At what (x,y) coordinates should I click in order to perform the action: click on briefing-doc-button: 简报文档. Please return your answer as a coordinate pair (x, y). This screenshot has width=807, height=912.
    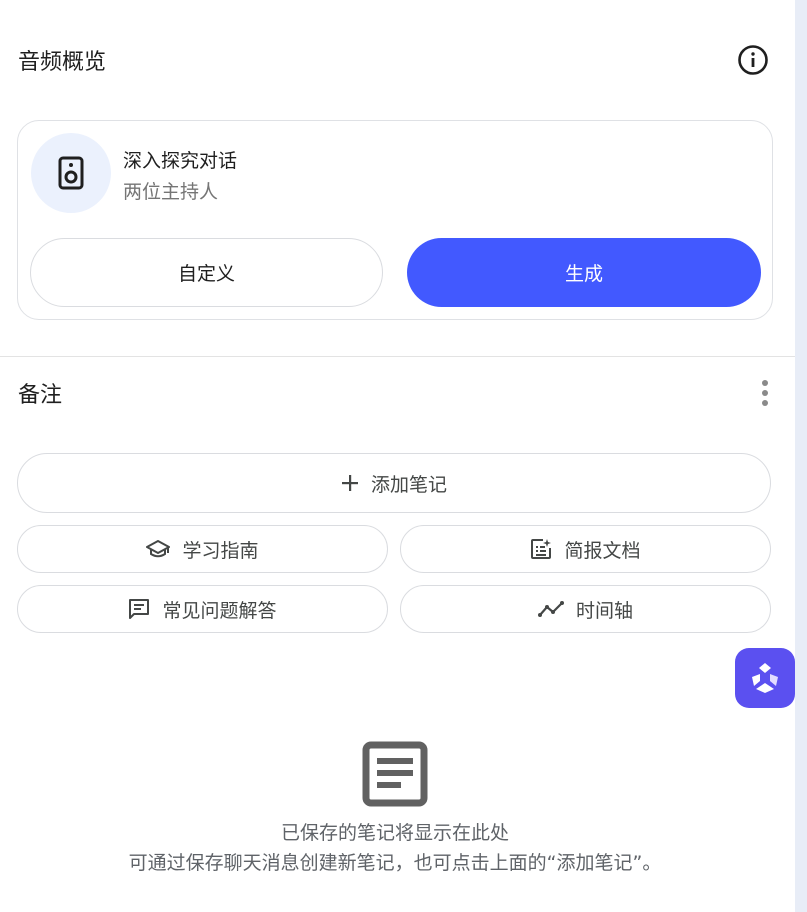
    Looking at the image, I should click on (585, 549).